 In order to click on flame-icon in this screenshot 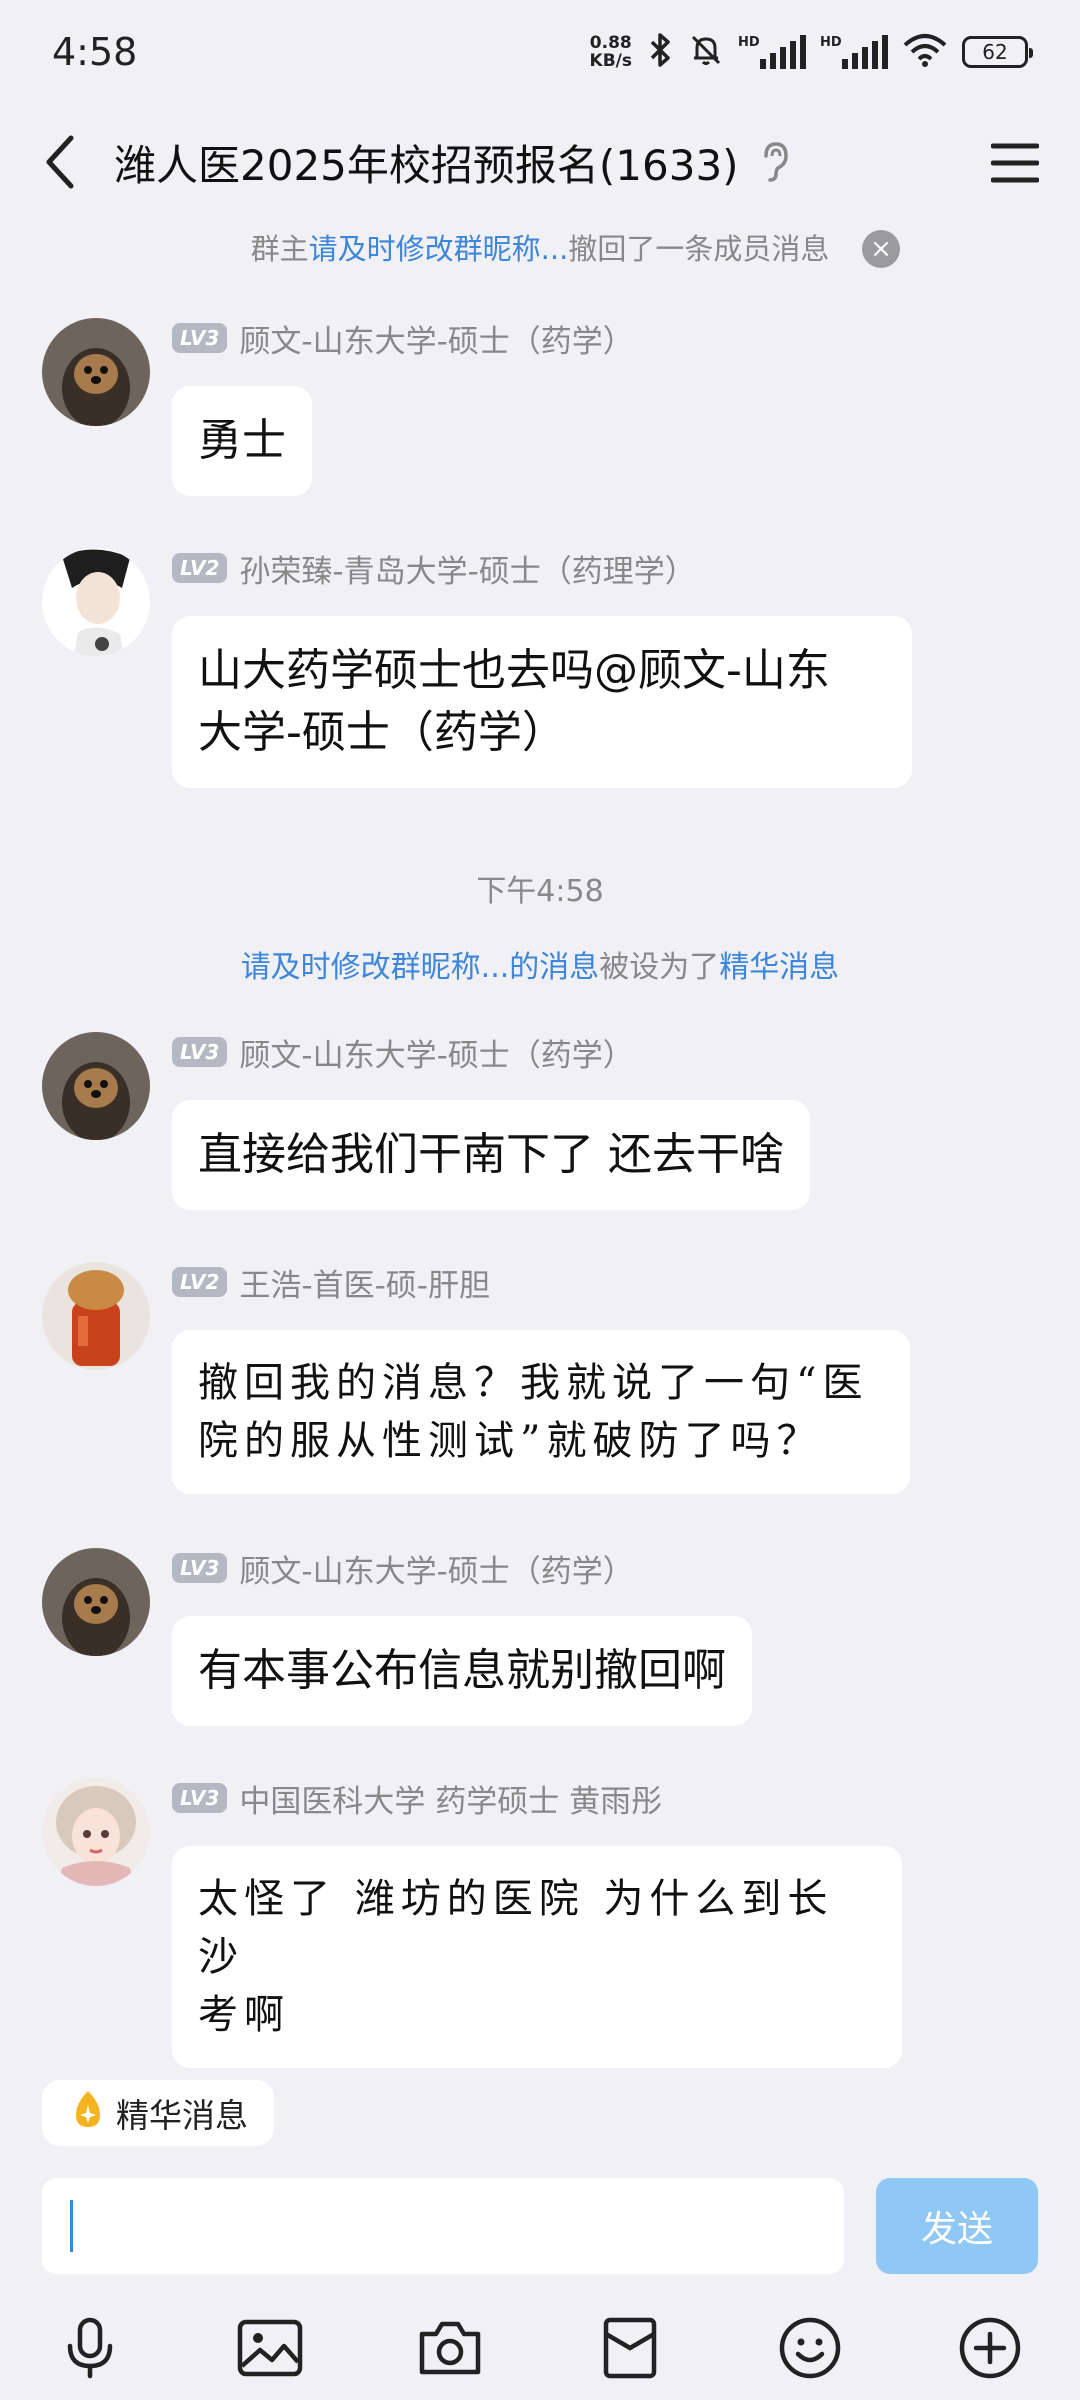, I will do `click(88, 2113)`.